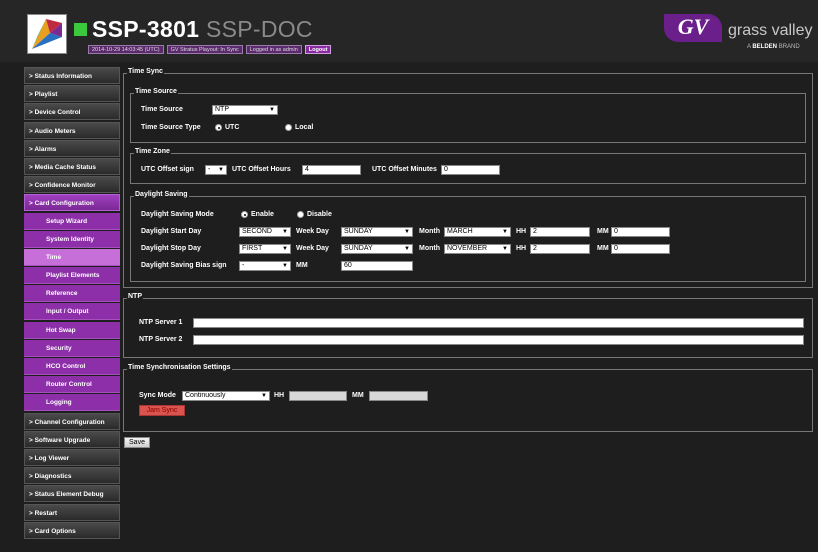  I want to click on sidebar-subitem-time: Time, so click(72, 257).